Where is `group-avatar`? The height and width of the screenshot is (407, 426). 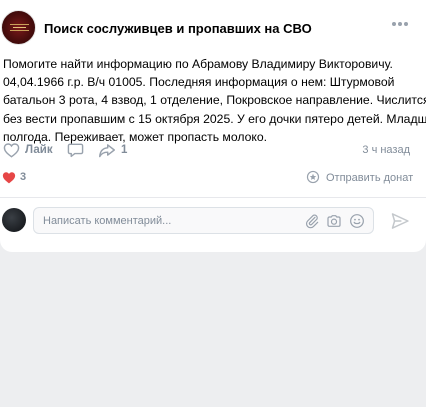
group-avatar is located at coordinates (18, 27).